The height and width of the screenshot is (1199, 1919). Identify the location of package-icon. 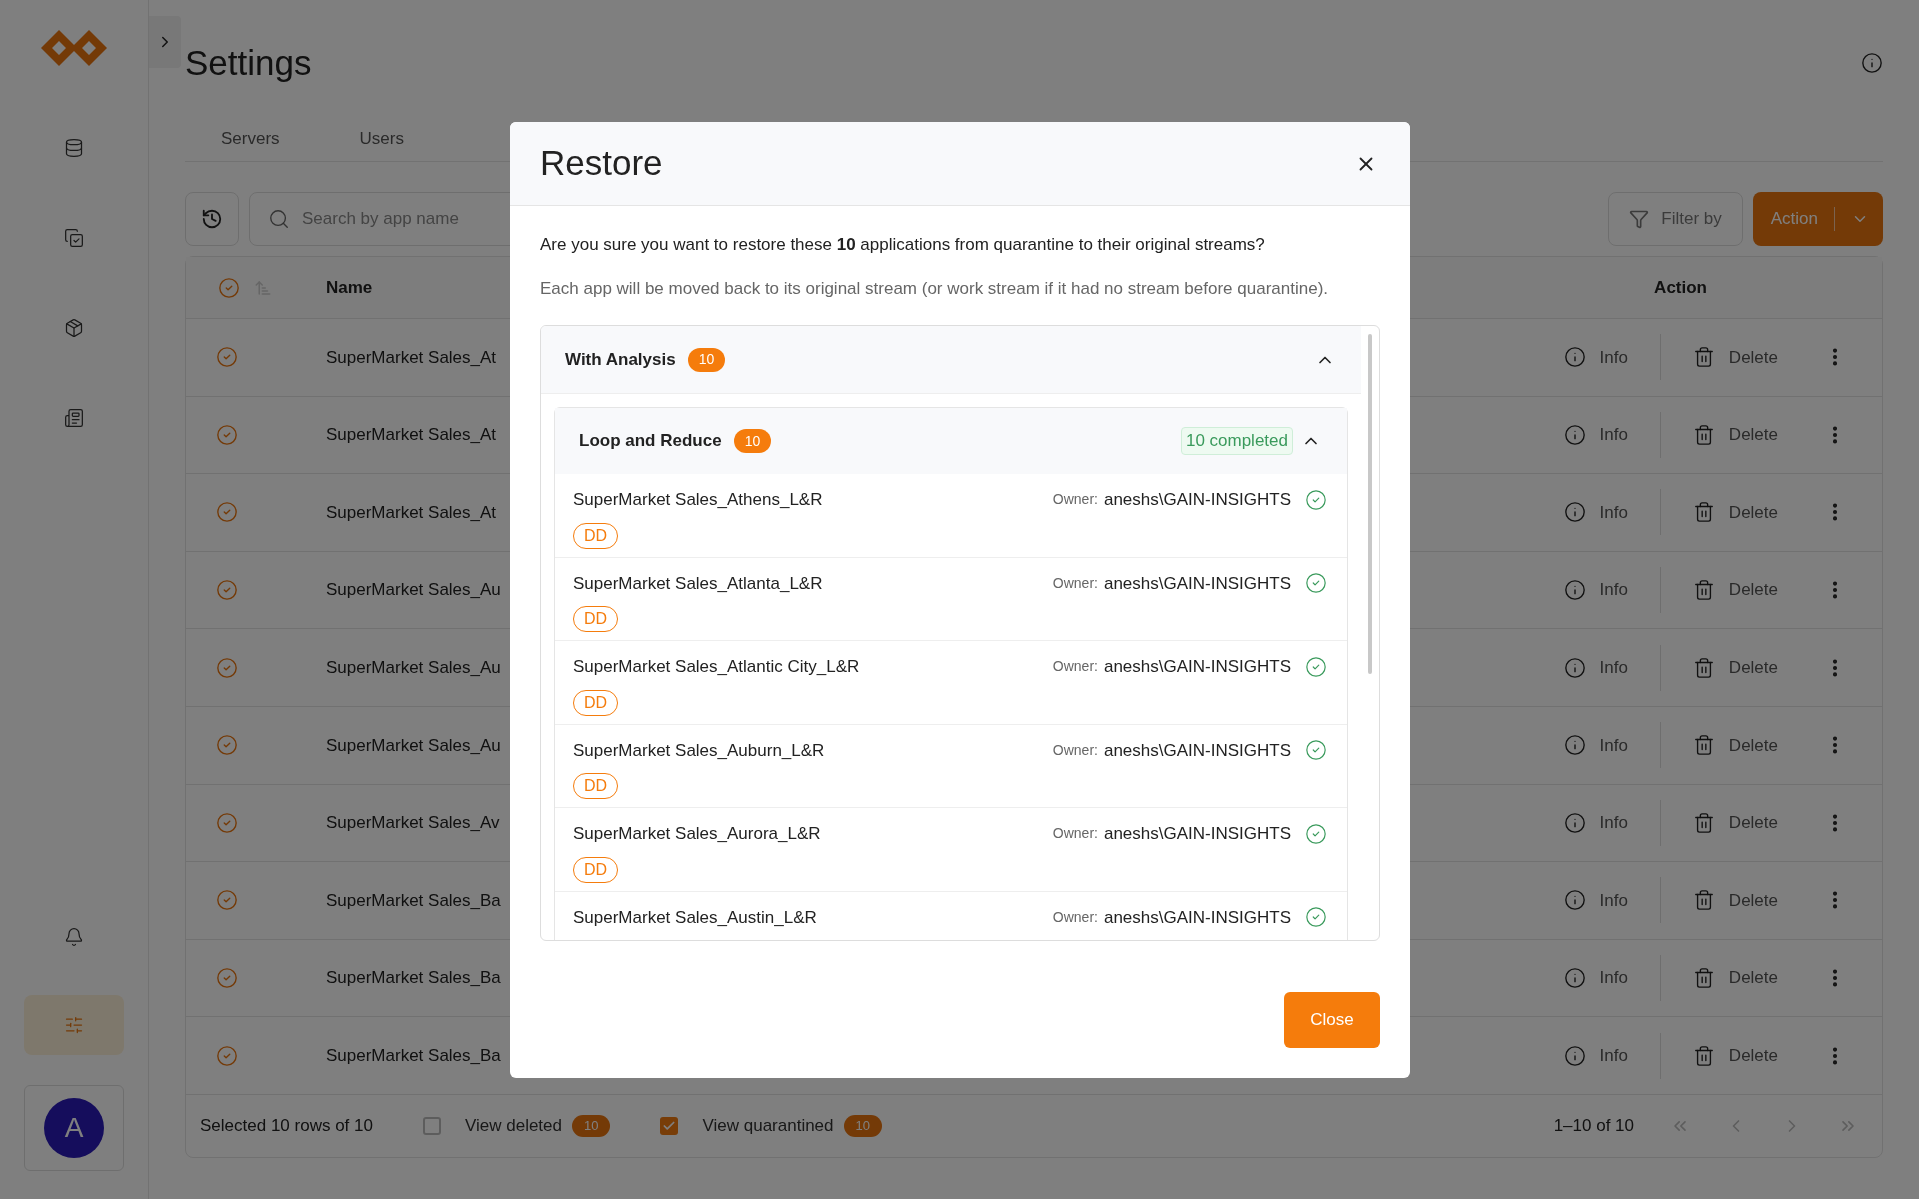
(74, 328).